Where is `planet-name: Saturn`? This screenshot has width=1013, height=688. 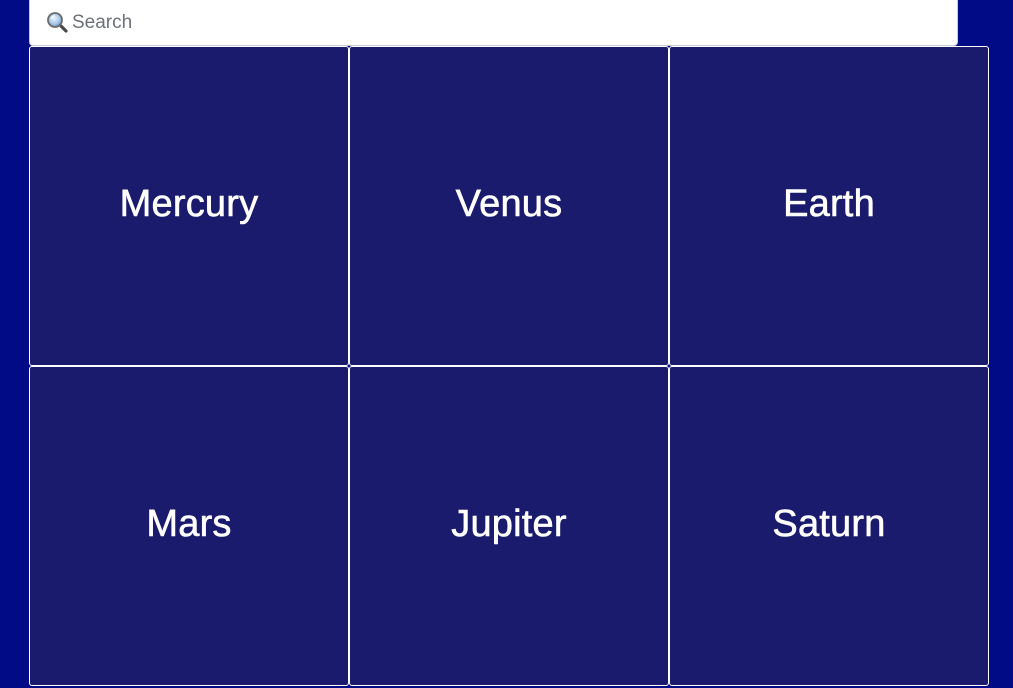
planet-name: Saturn is located at coordinates (829, 523).